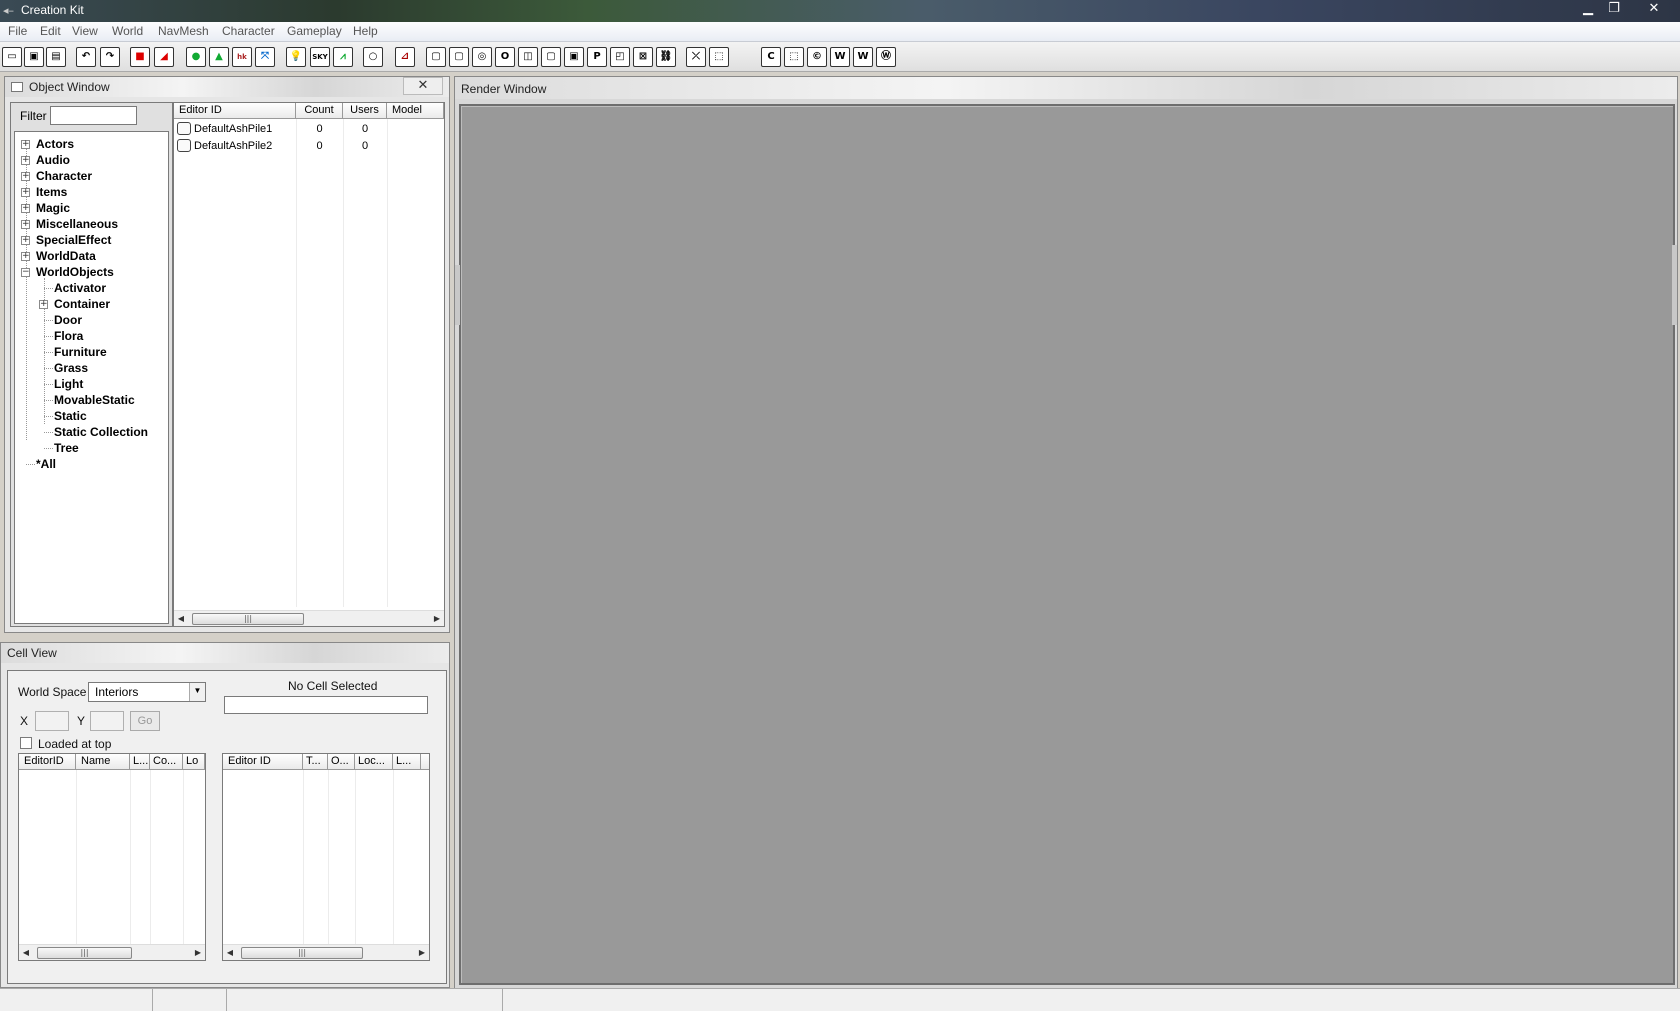 This screenshot has height=1011, width=1680. What do you see at coordinates (52, 721) in the screenshot?
I see `x-coordinate-input` at bounding box center [52, 721].